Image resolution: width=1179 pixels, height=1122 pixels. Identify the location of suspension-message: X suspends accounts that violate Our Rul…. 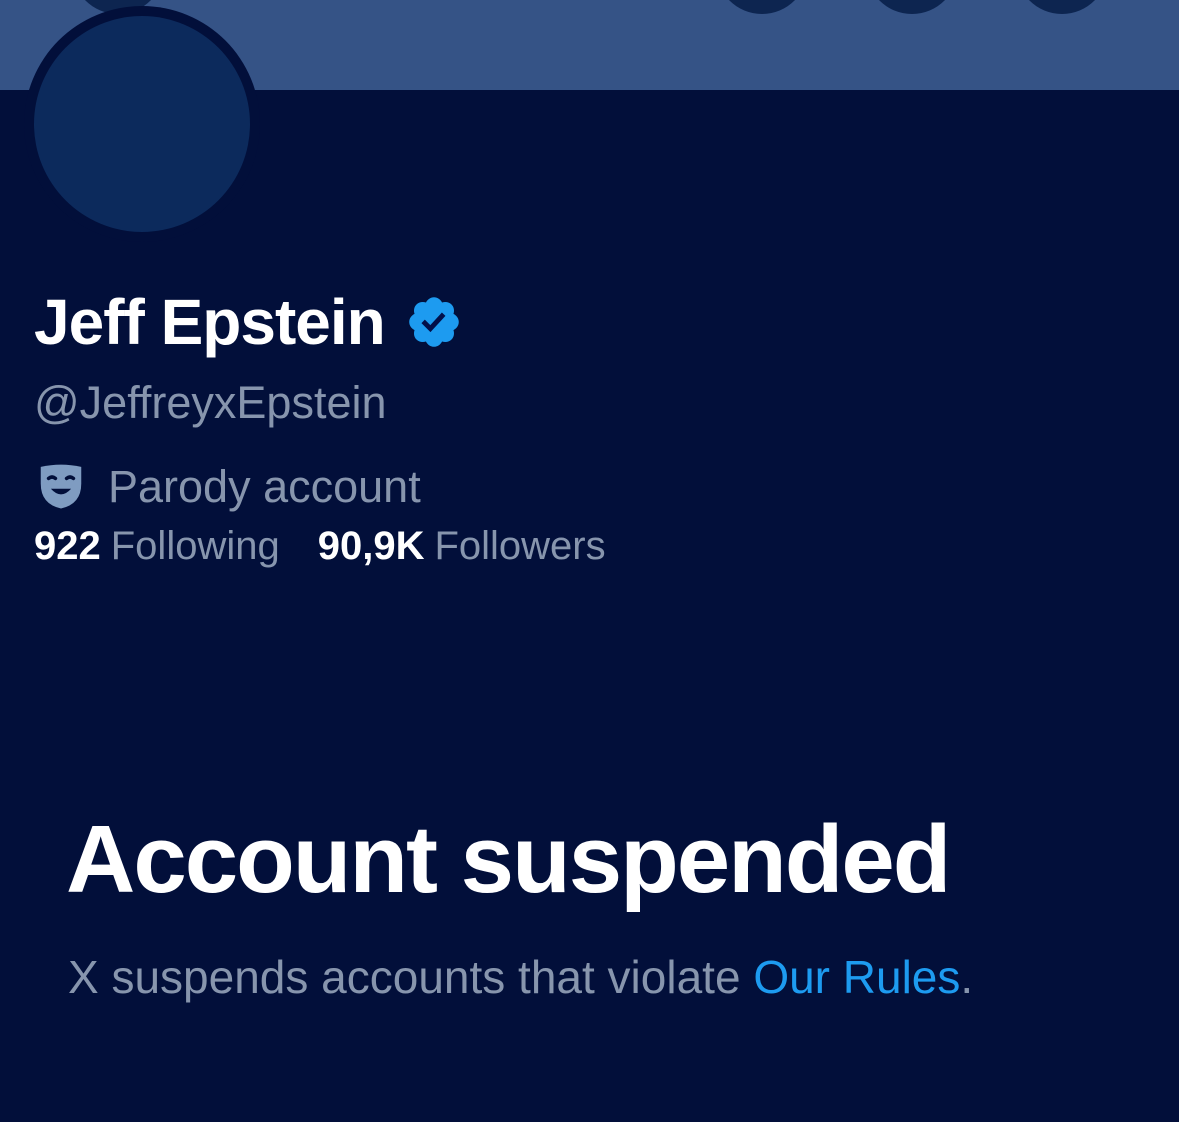
(520, 977).